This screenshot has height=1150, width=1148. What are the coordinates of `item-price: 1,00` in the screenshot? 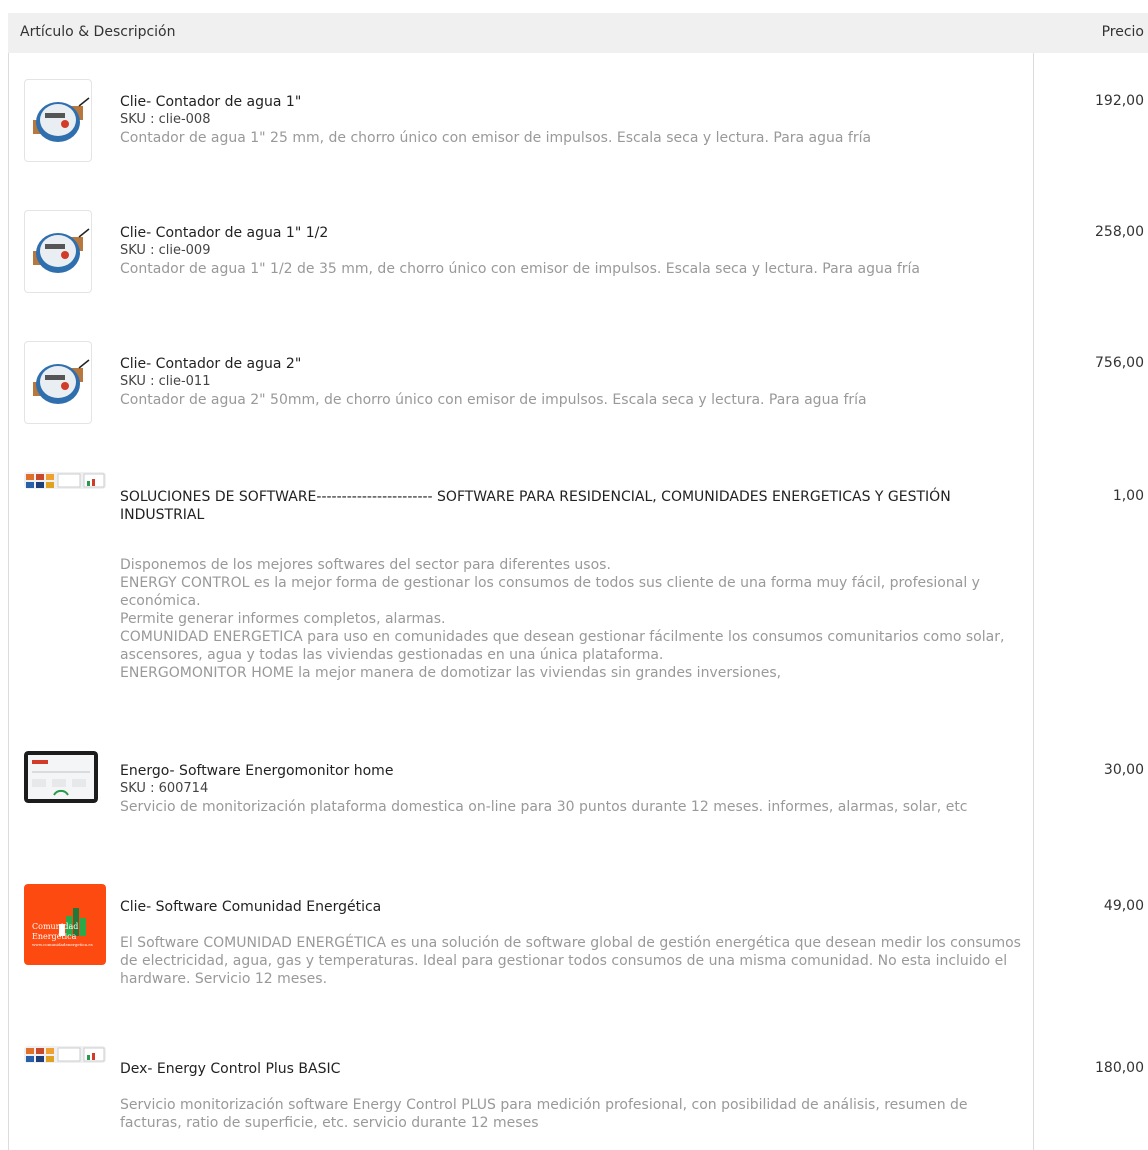 It's located at (1128, 496).